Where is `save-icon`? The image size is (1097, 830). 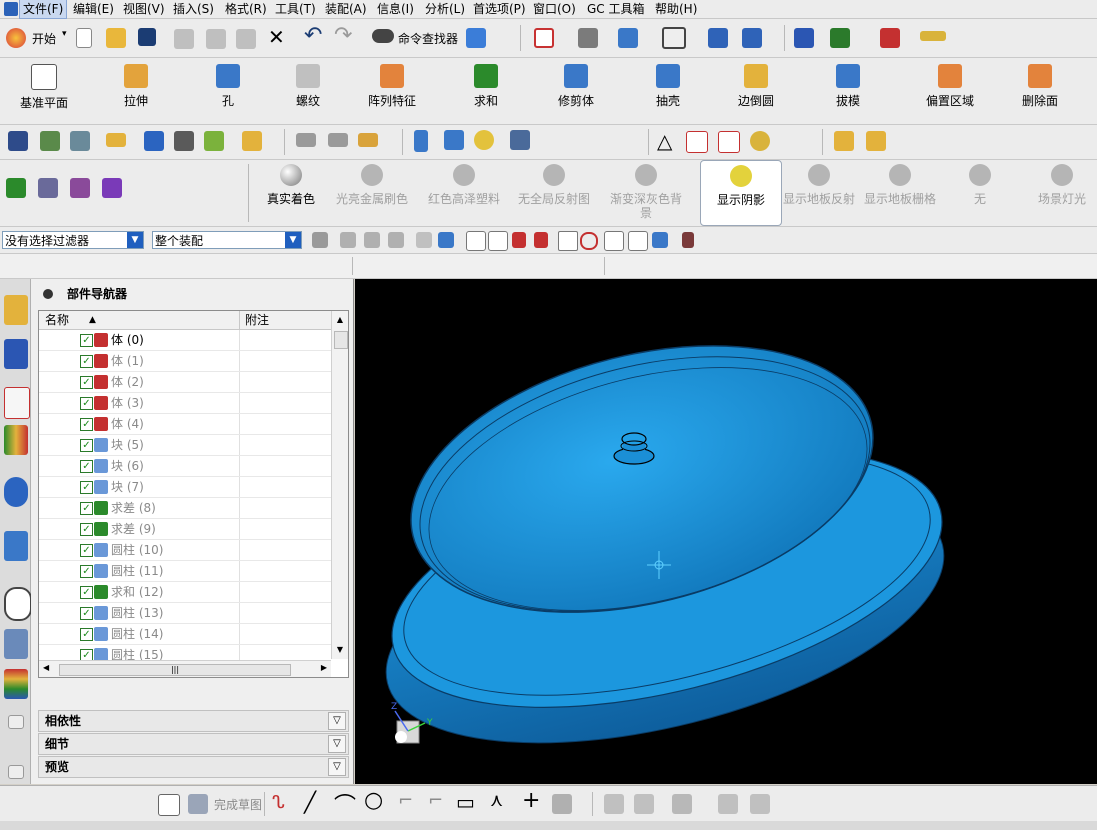
save-icon is located at coordinates (147, 37).